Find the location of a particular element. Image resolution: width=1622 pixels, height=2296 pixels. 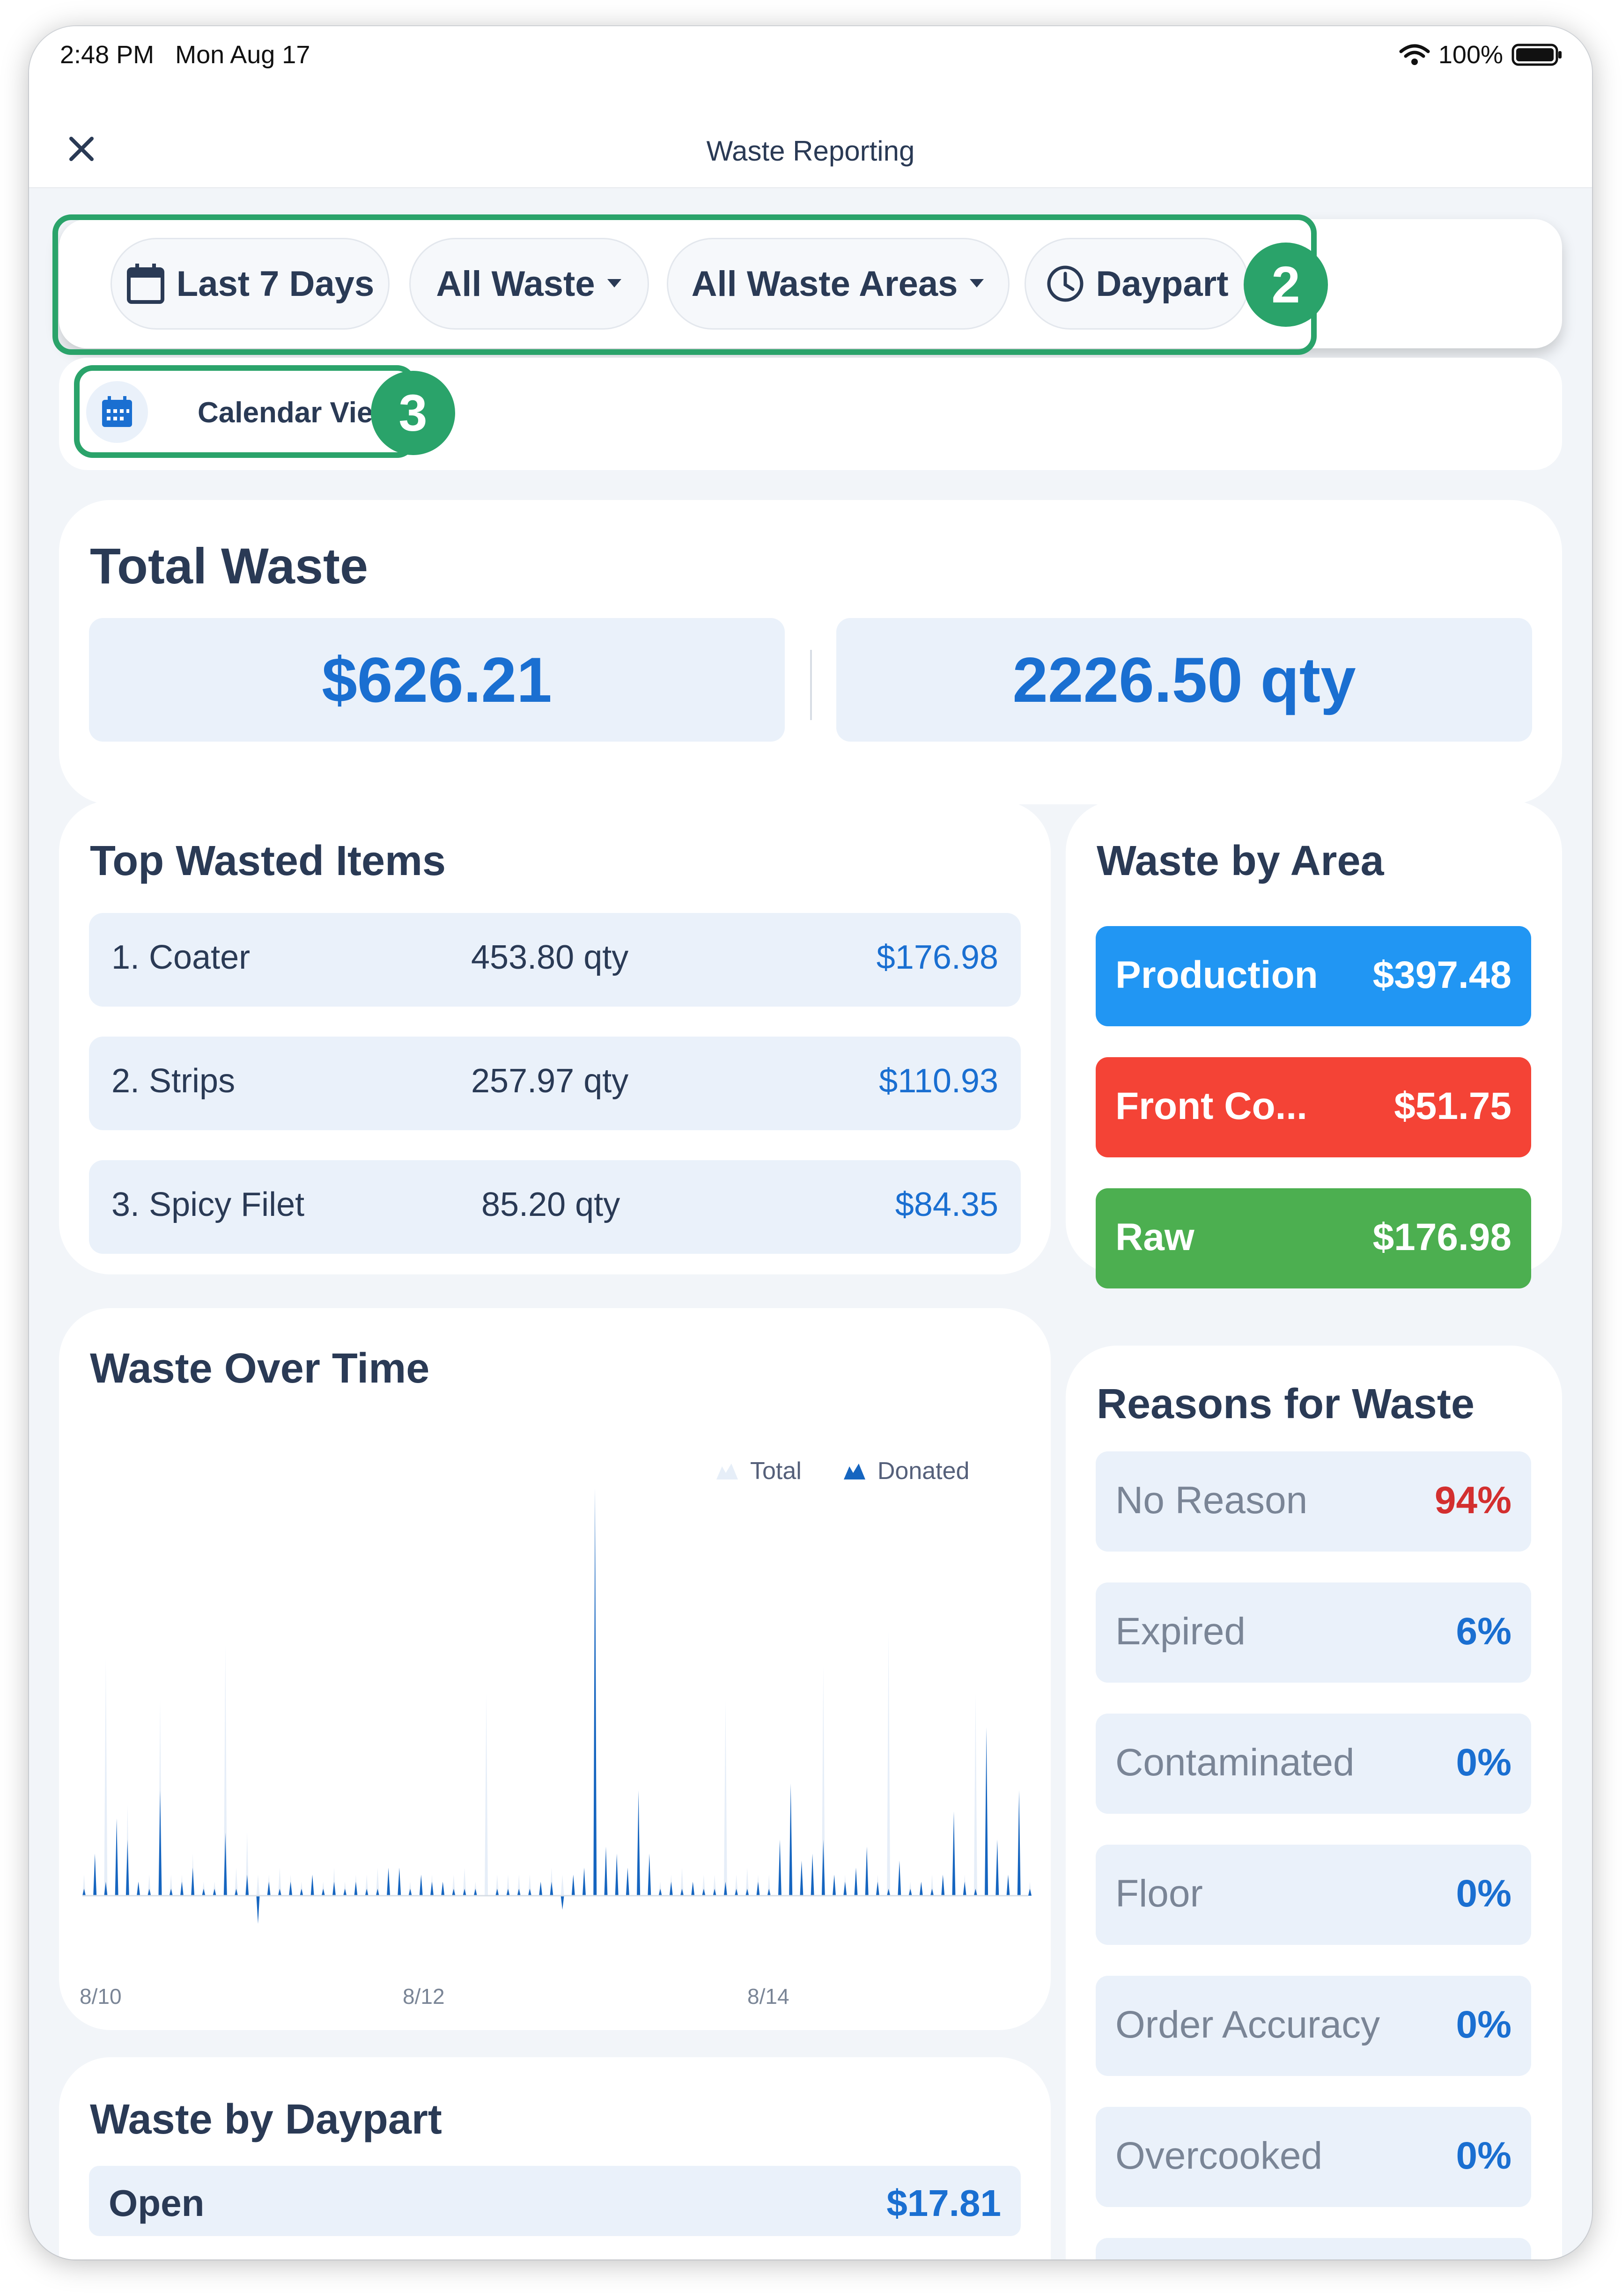

total-waste-card: Total Waste $626.21 2226.50 qty is located at coordinates (810, 652).